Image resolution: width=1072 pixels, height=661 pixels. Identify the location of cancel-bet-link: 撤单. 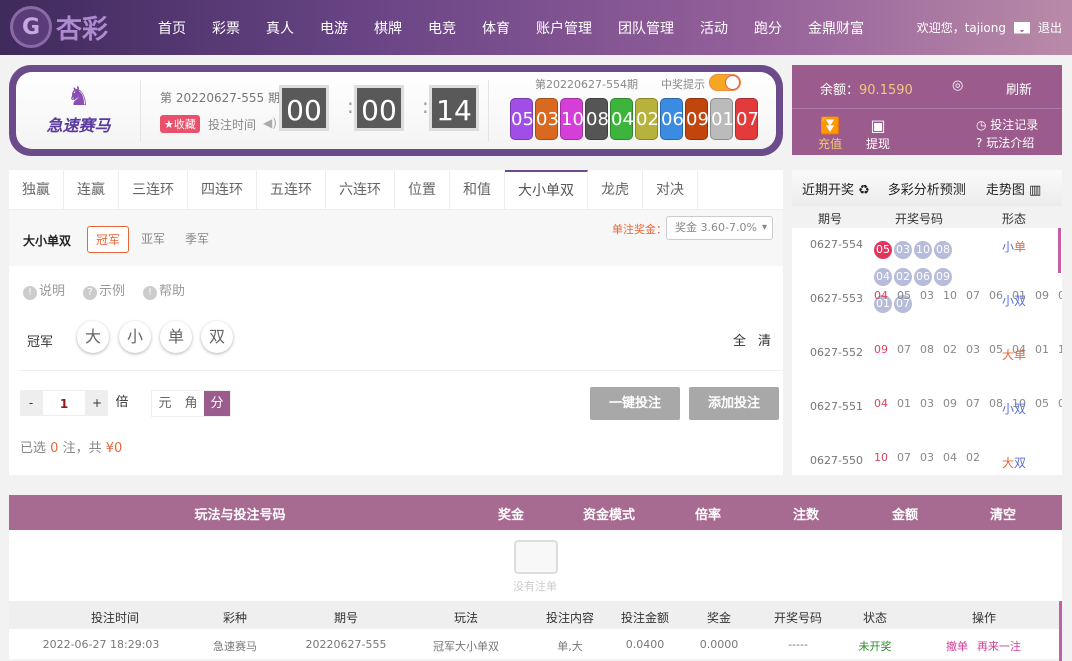
(957, 646).